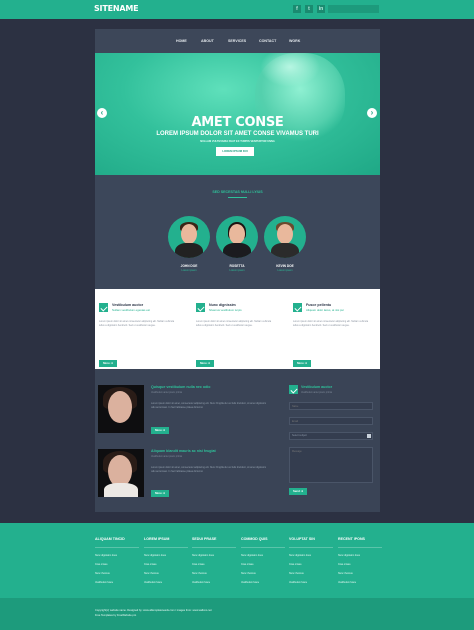 This screenshot has height=630, width=474. I want to click on team-member-name: KEVIN DOE, so click(285, 266).